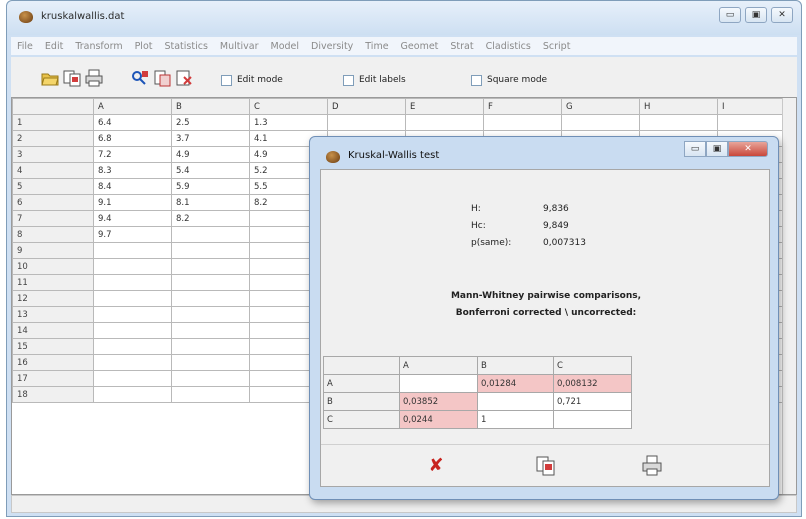  I want to click on row-header: 13, so click(53, 314).